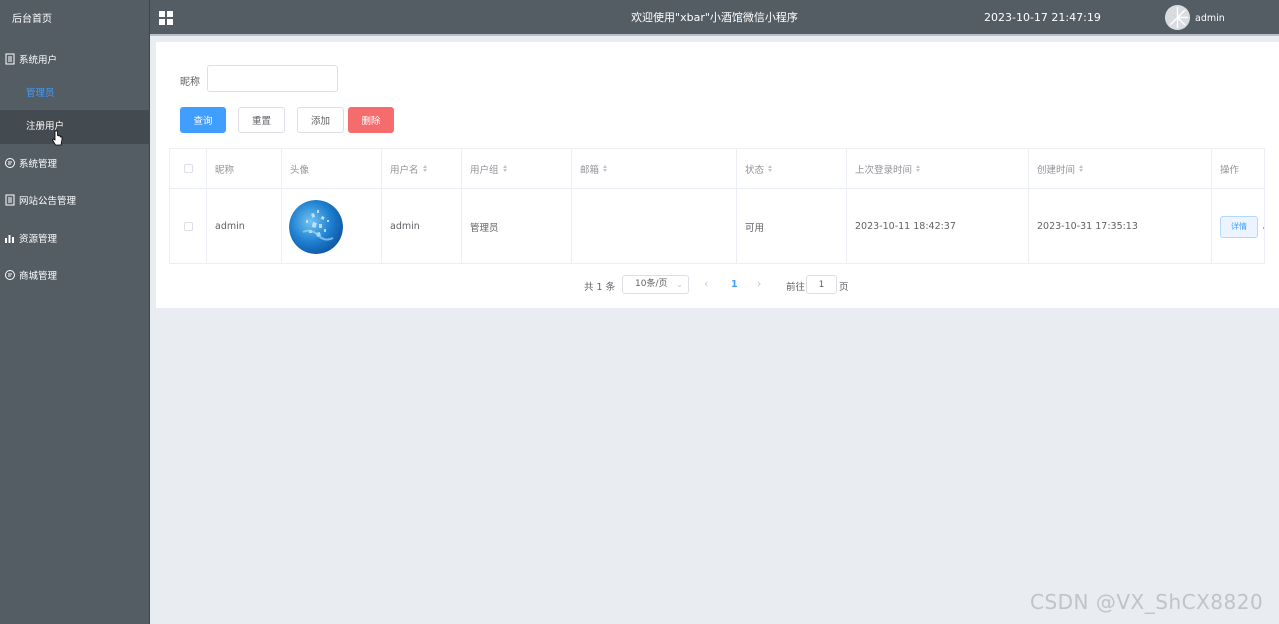  I want to click on page-size-select: 10条/页 ⌄, so click(655, 284).